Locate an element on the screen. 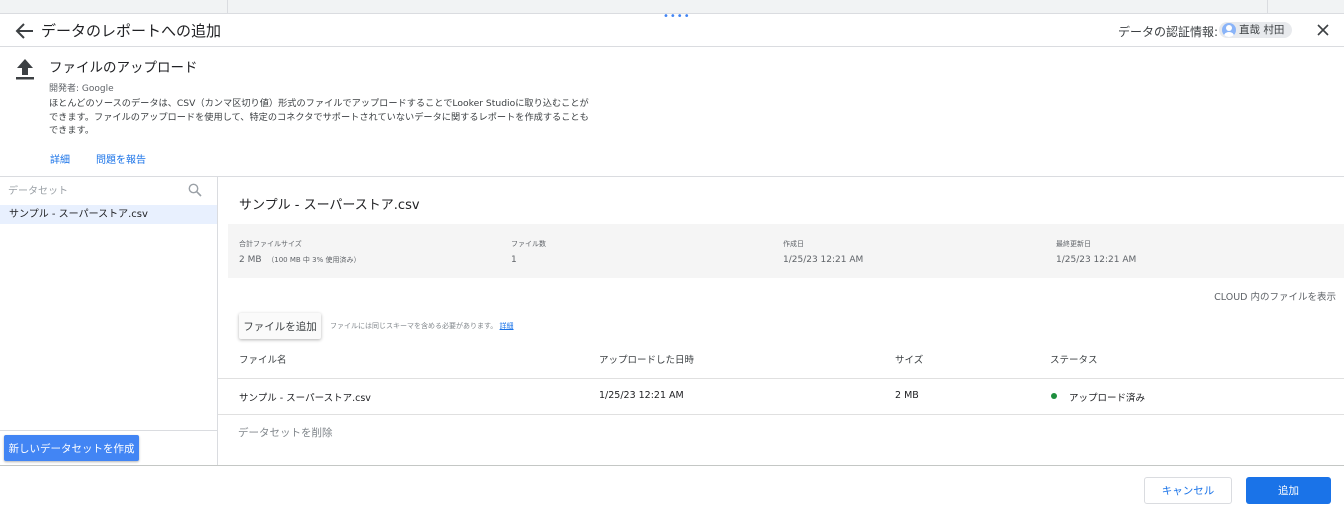 This screenshot has width=1344, height=513. avatar-icon is located at coordinates (1229, 30).